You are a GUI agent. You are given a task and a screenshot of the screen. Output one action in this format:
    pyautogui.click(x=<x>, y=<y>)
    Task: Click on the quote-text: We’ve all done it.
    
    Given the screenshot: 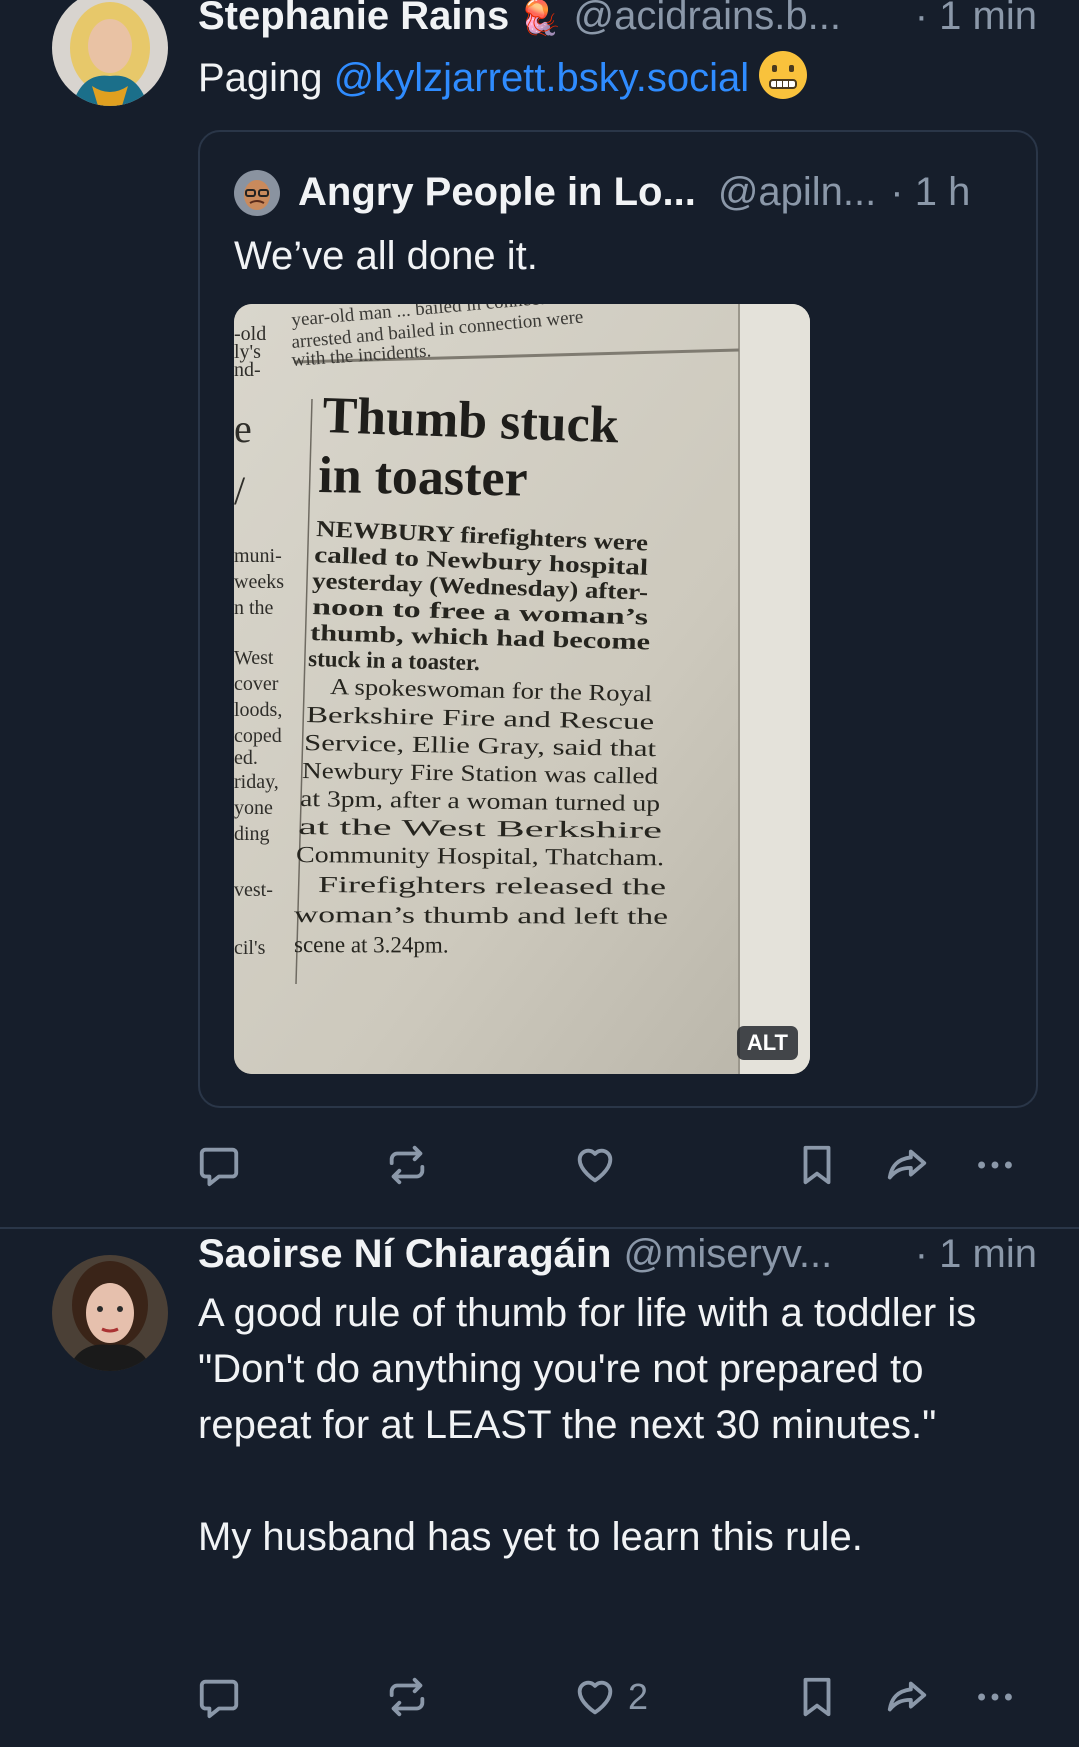 What is the action you would take?
    pyautogui.click(x=386, y=256)
    